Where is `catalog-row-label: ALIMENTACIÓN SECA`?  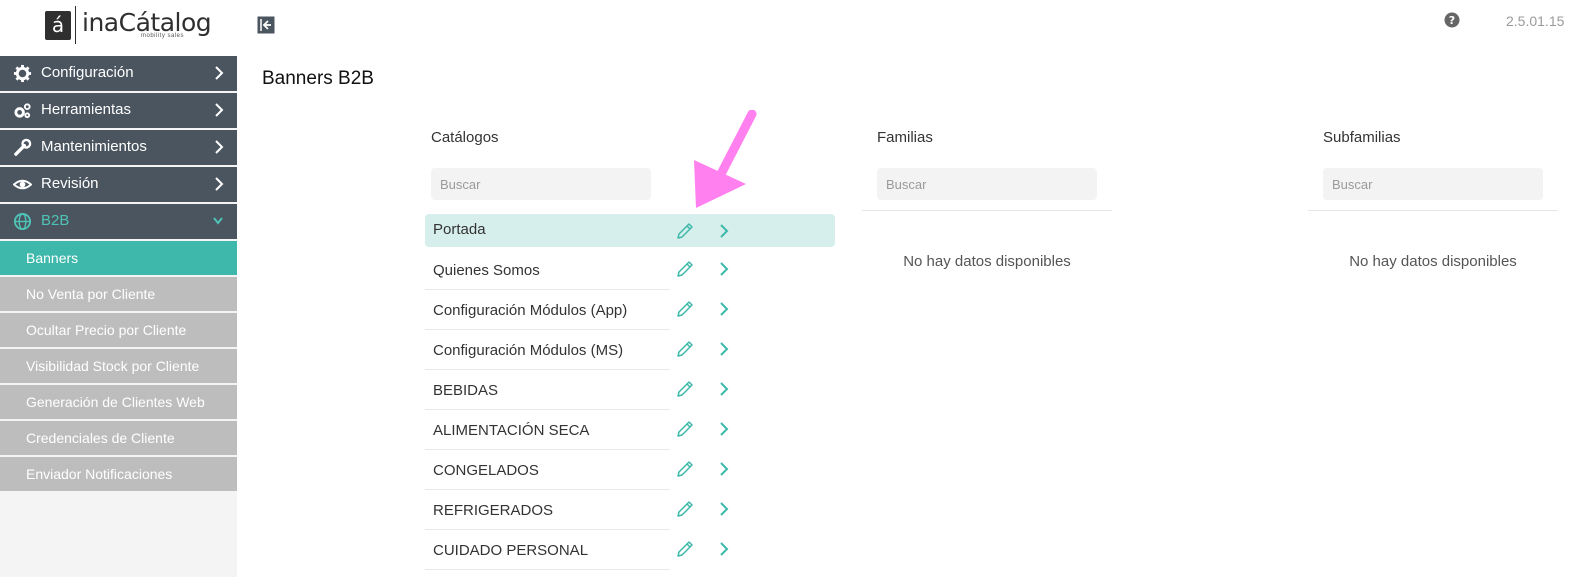 catalog-row-label: ALIMENTACIÓN SECA is located at coordinates (511, 430).